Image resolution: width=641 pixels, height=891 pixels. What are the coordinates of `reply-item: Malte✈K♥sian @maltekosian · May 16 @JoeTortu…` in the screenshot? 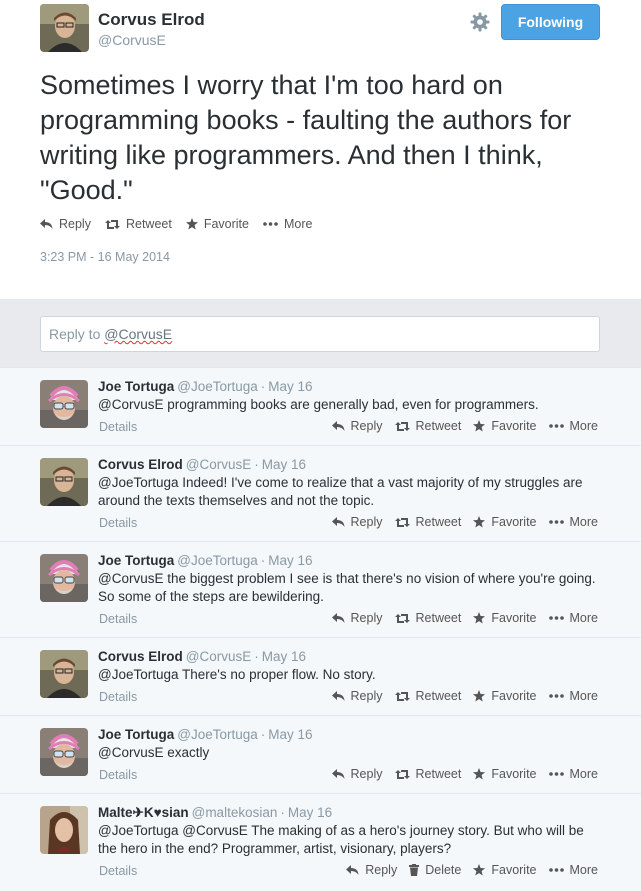 It's located at (320, 842).